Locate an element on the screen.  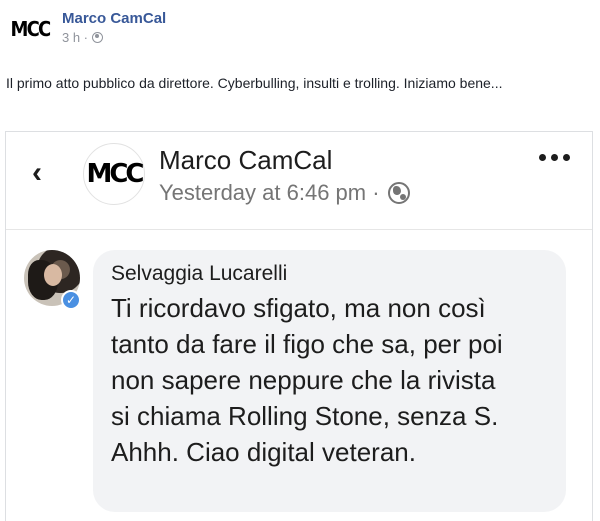
post-timestamp: 3 h · is located at coordinates (75, 37).